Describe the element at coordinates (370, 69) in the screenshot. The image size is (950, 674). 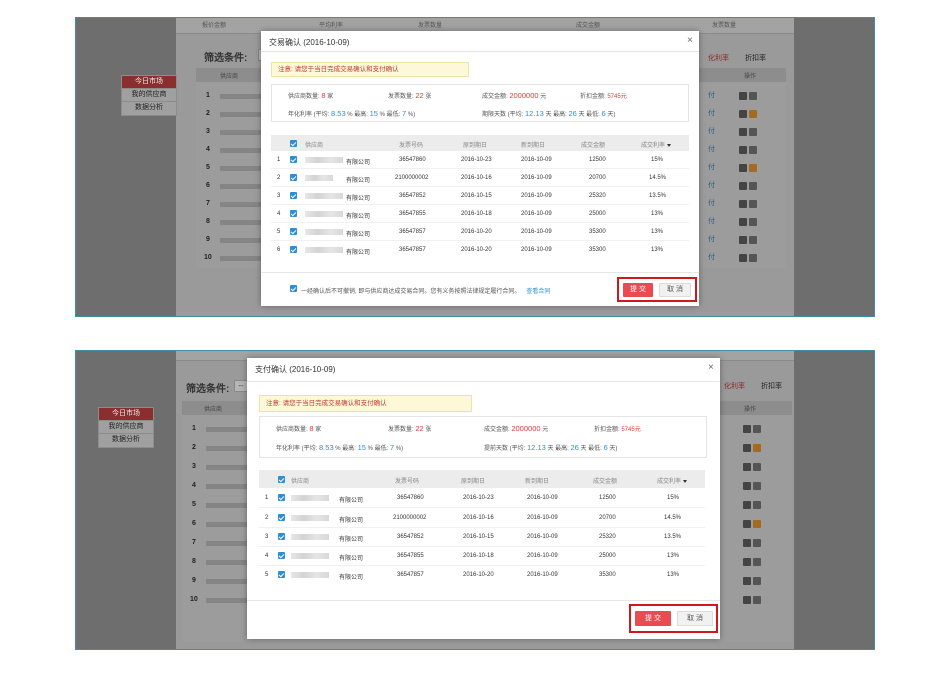
I see `notice-banner: 注意: 请您于当日完成交易确认和支付确认` at that location.